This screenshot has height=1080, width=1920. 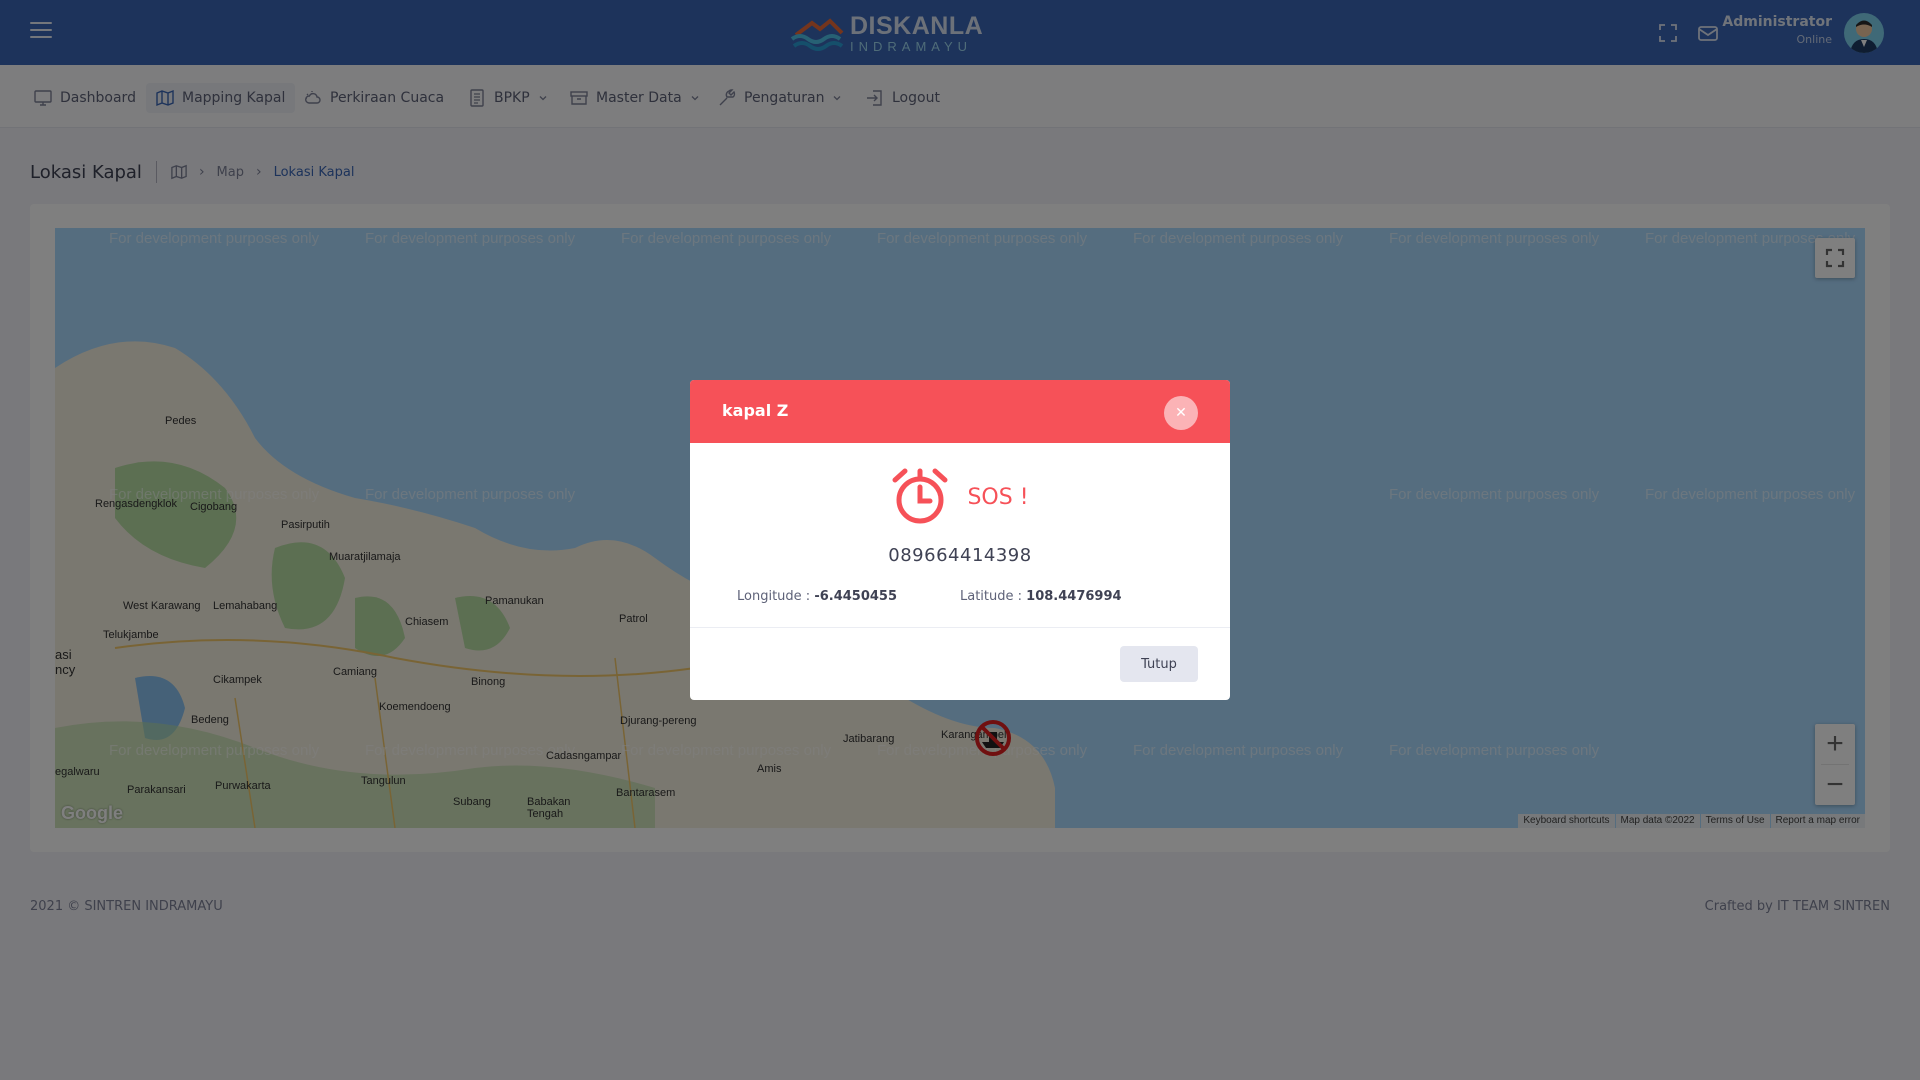 What do you see at coordinates (856, 596) in the screenshot?
I see `longitude-value: -6.4450455` at bounding box center [856, 596].